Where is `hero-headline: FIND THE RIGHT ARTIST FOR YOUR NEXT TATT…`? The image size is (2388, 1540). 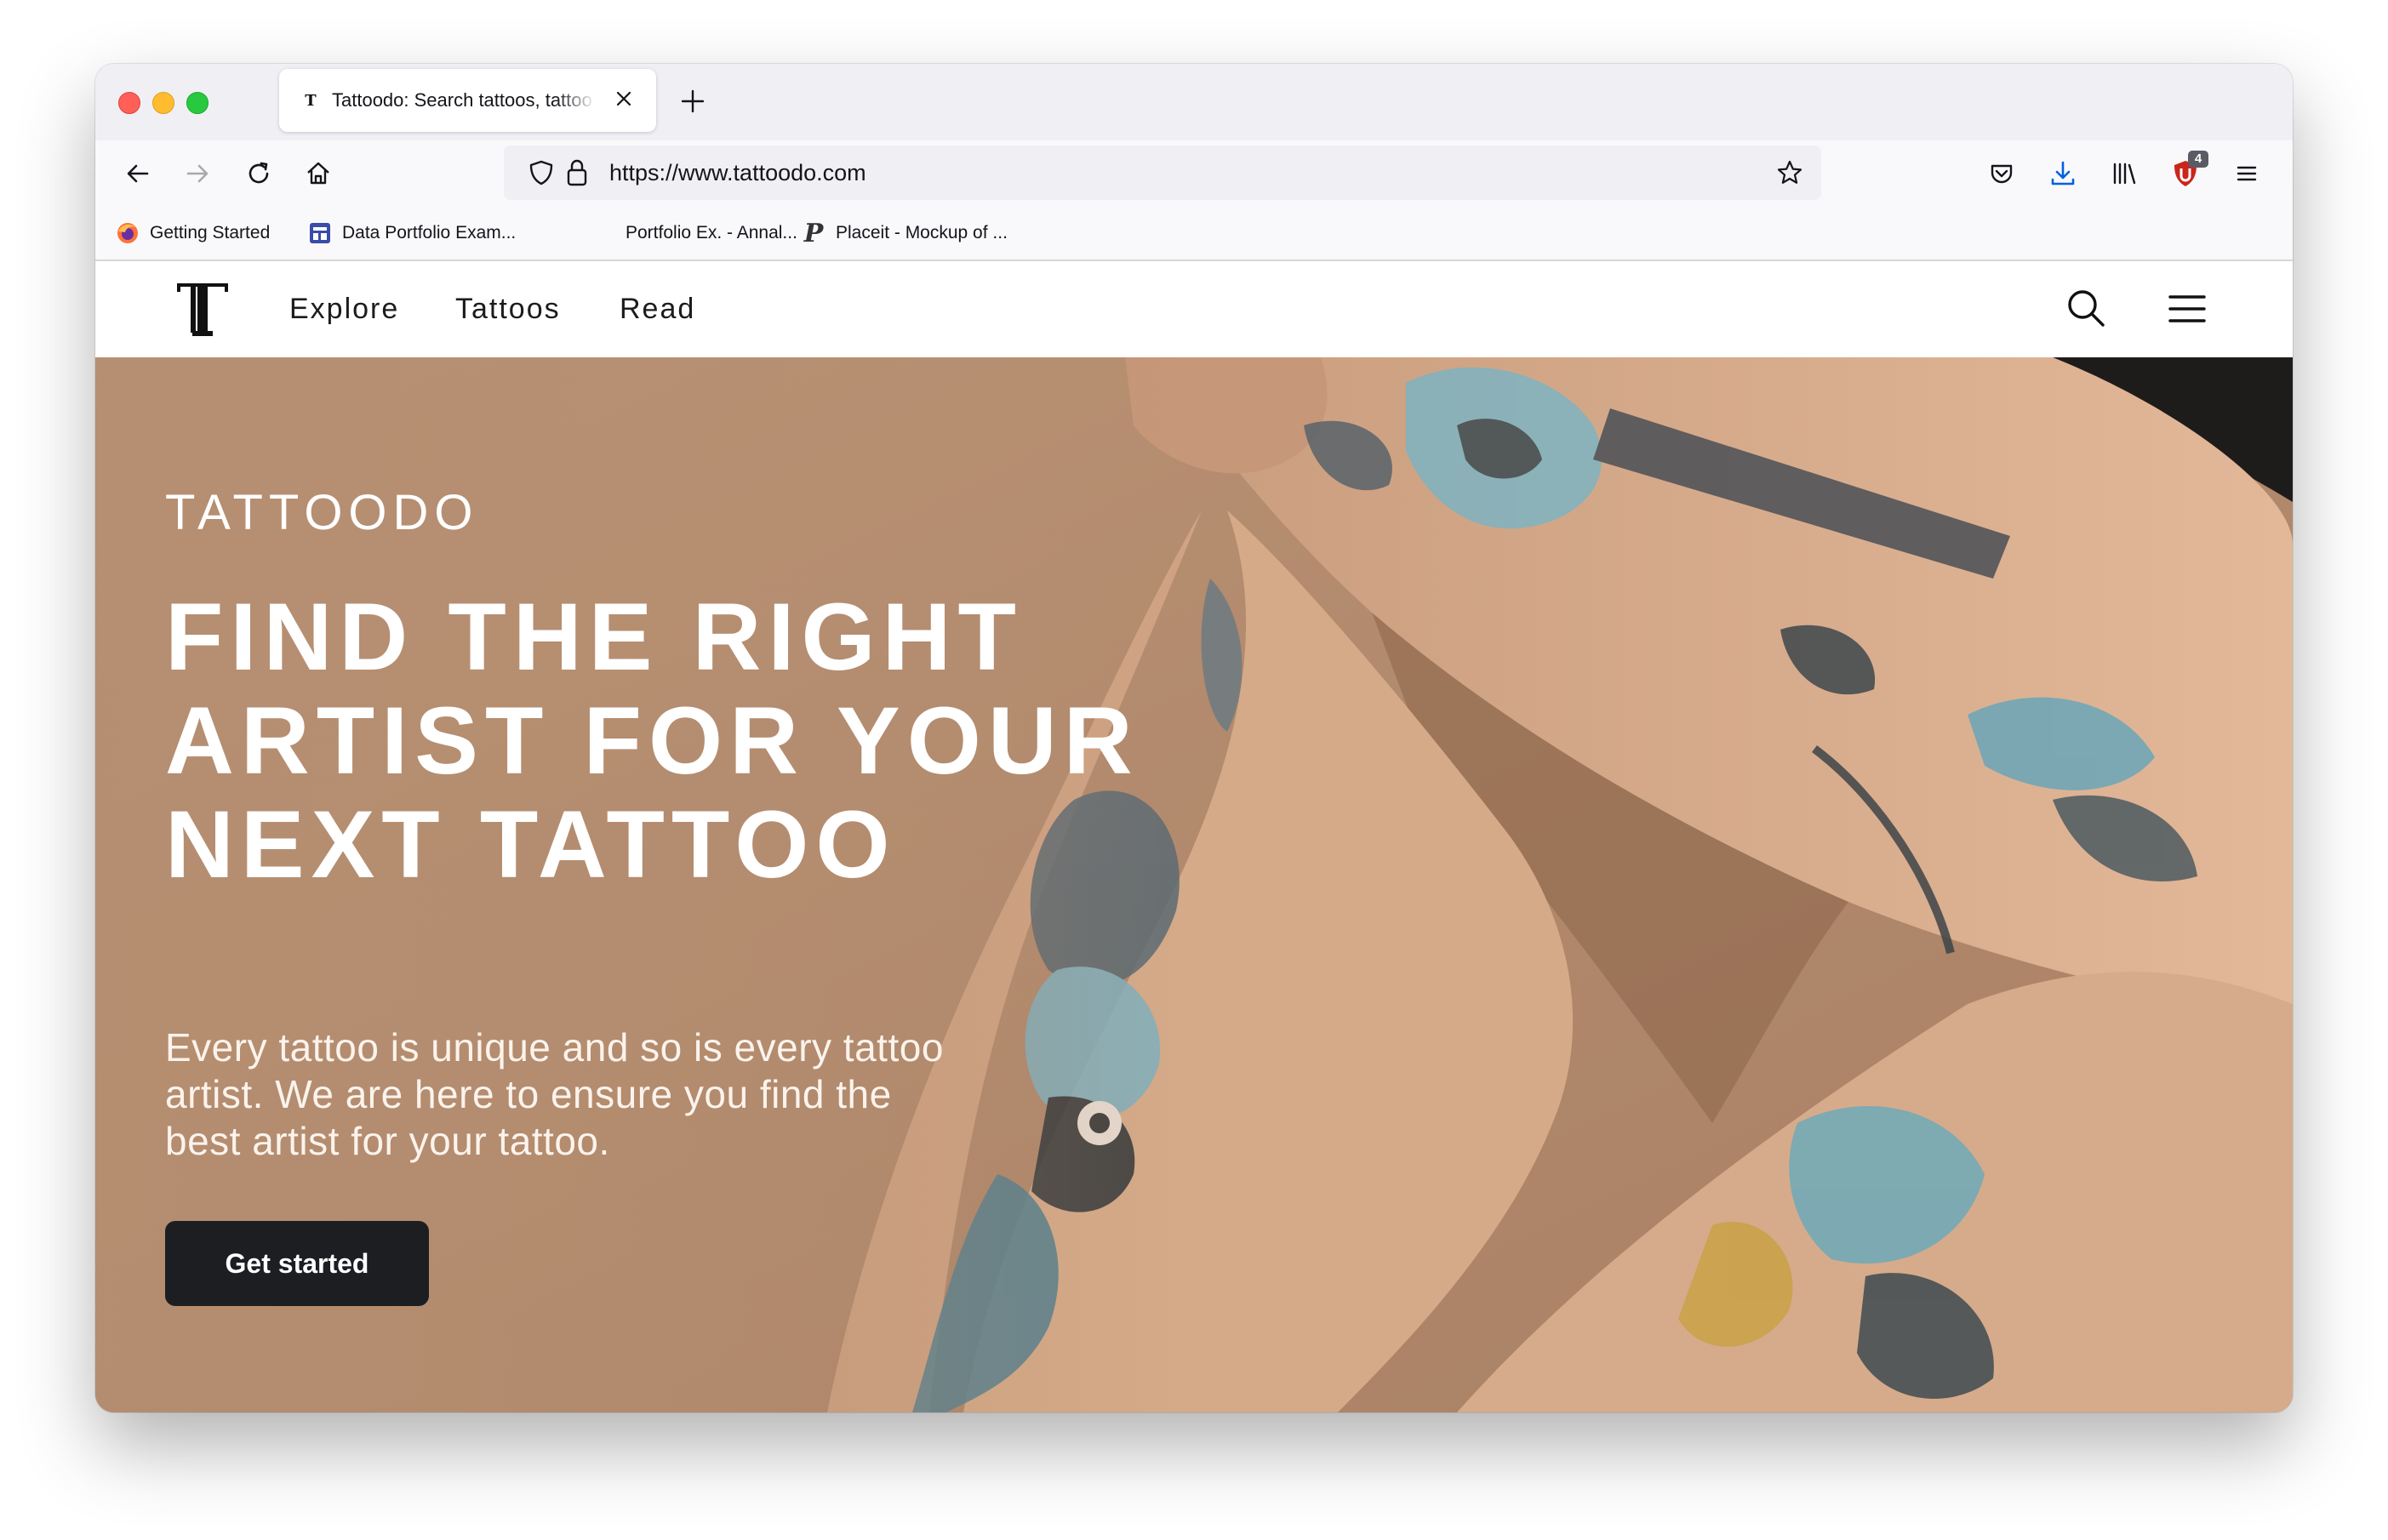 hero-headline: FIND THE RIGHT ARTIST FOR YOUR NEXT TATT… is located at coordinates (697, 741).